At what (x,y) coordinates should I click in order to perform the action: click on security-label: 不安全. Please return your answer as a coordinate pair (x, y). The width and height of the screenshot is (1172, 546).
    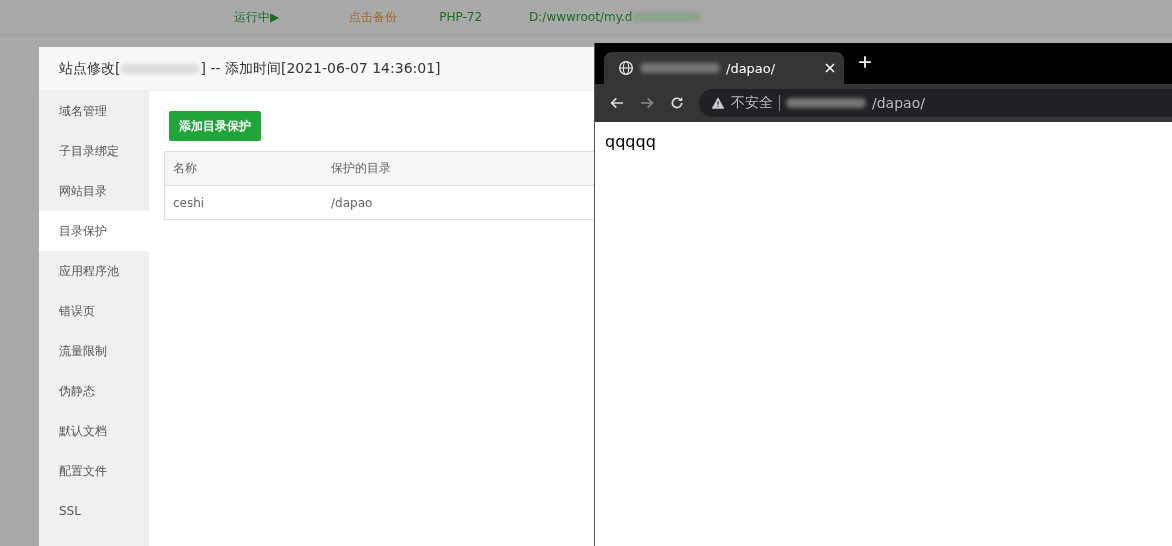
    Looking at the image, I should click on (752, 103).